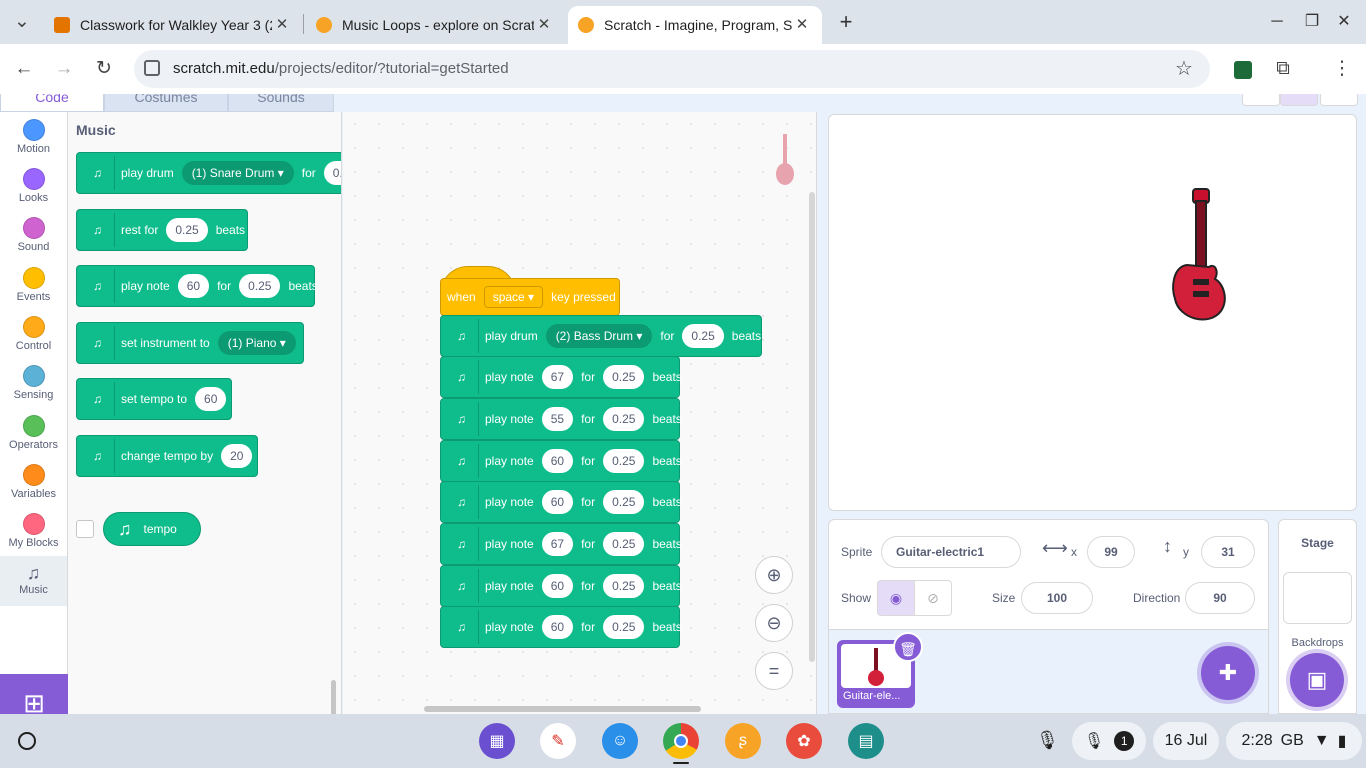 The width and height of the screenshot is (1366, 768). What do you see at coordinates (846, 22) in the screenshot?
I see `new-tab-button: +` at bounding box center [846, 22].